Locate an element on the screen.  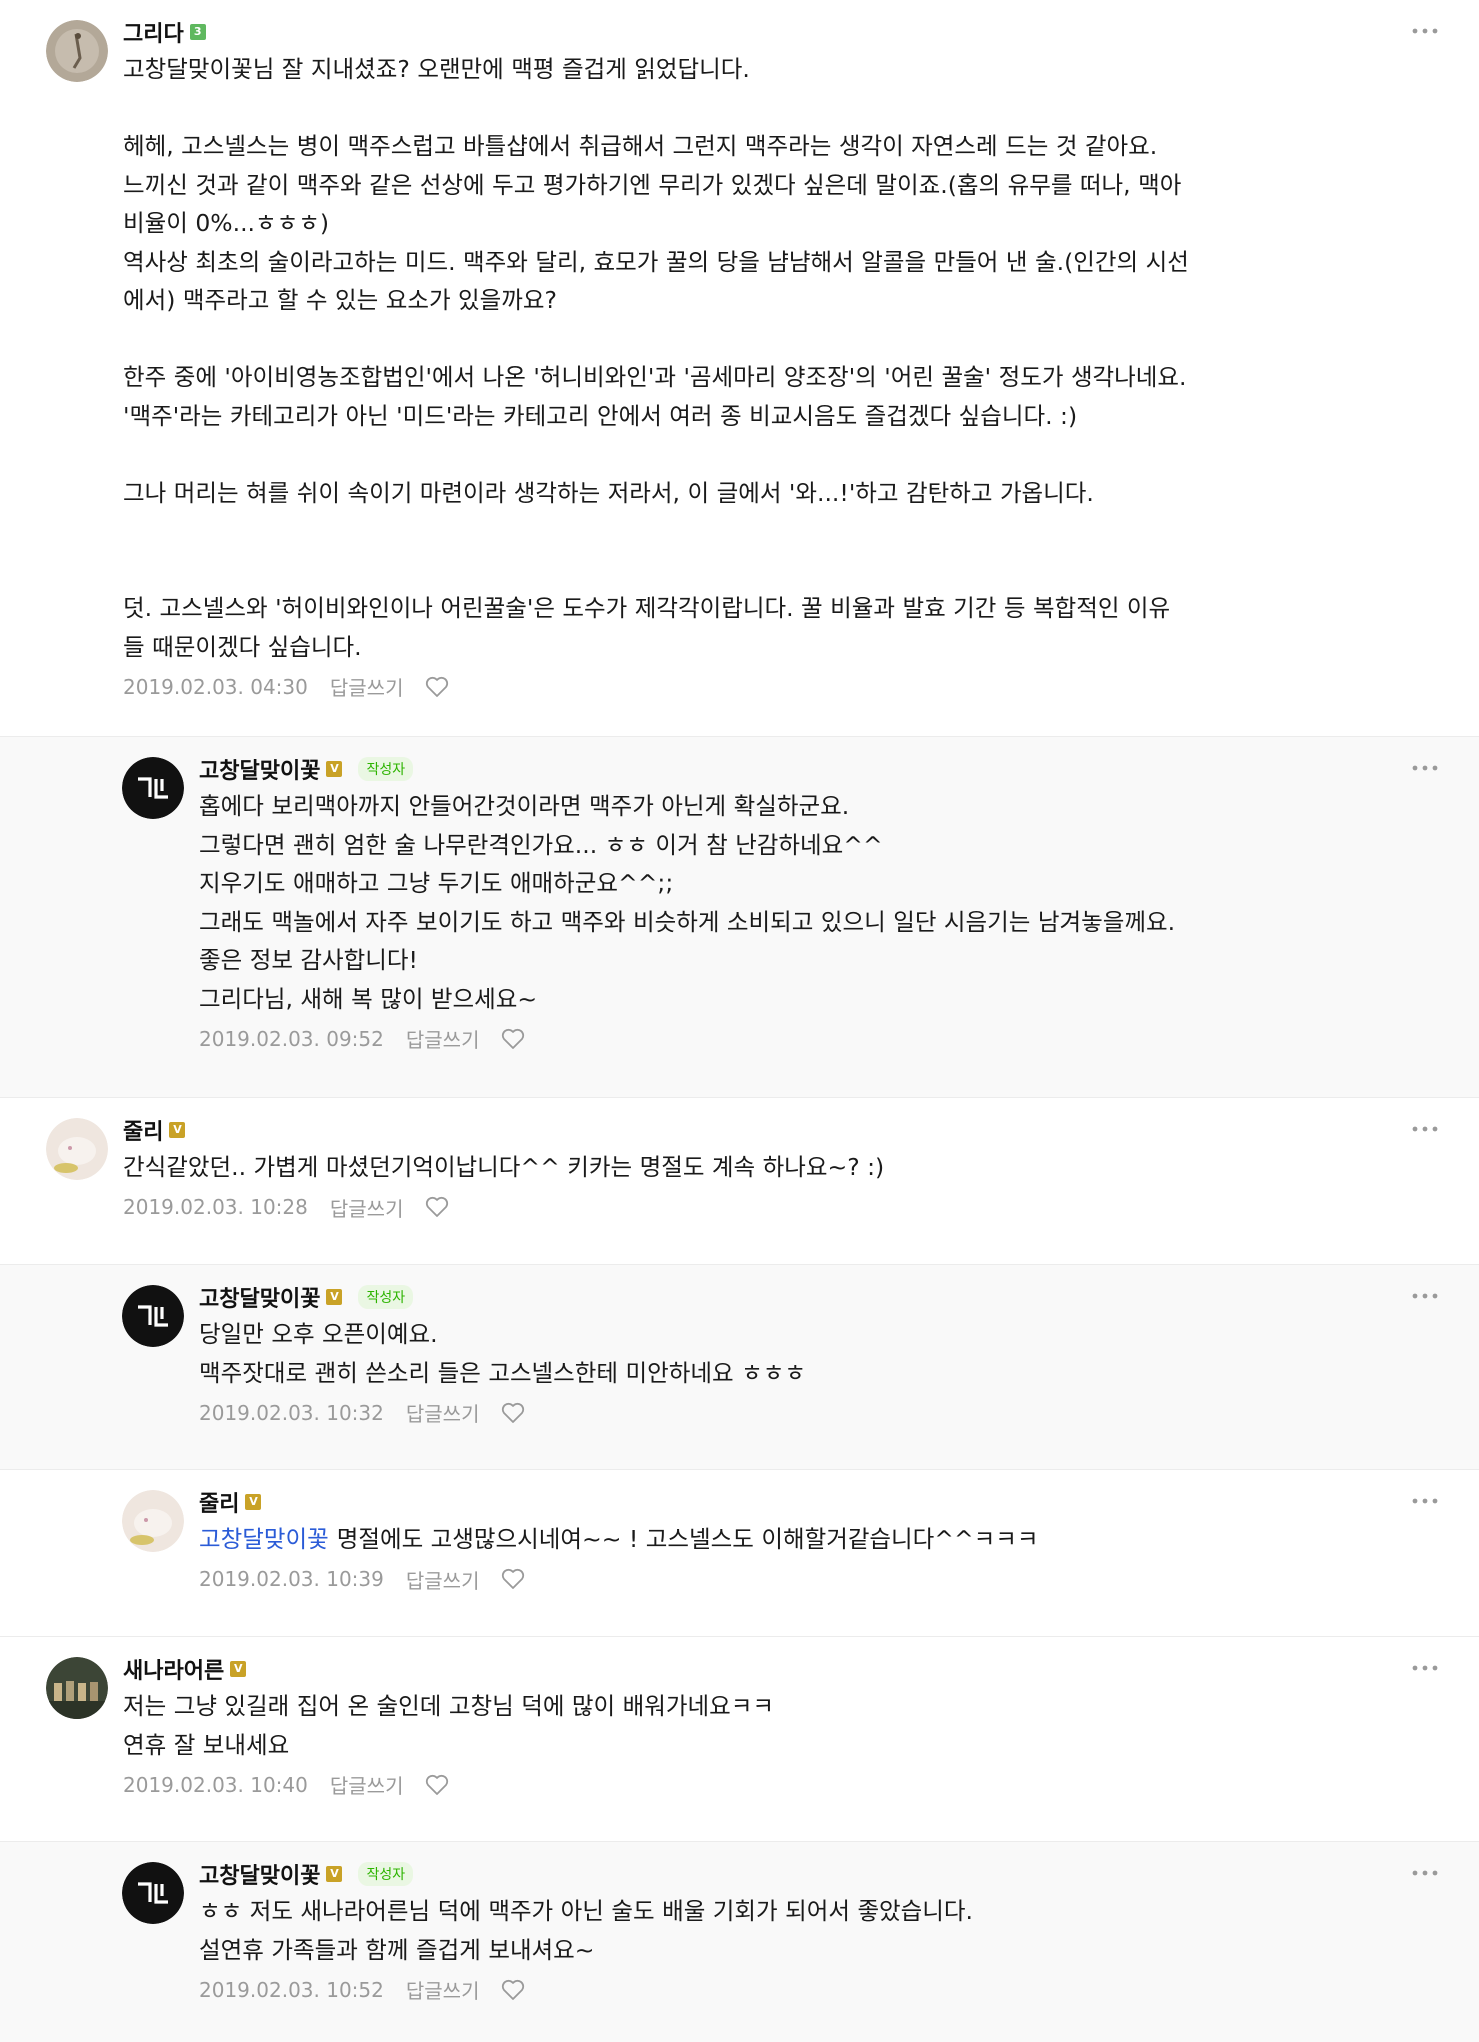
author-name: 새나라어른 is located at coordinates (173, 1669).